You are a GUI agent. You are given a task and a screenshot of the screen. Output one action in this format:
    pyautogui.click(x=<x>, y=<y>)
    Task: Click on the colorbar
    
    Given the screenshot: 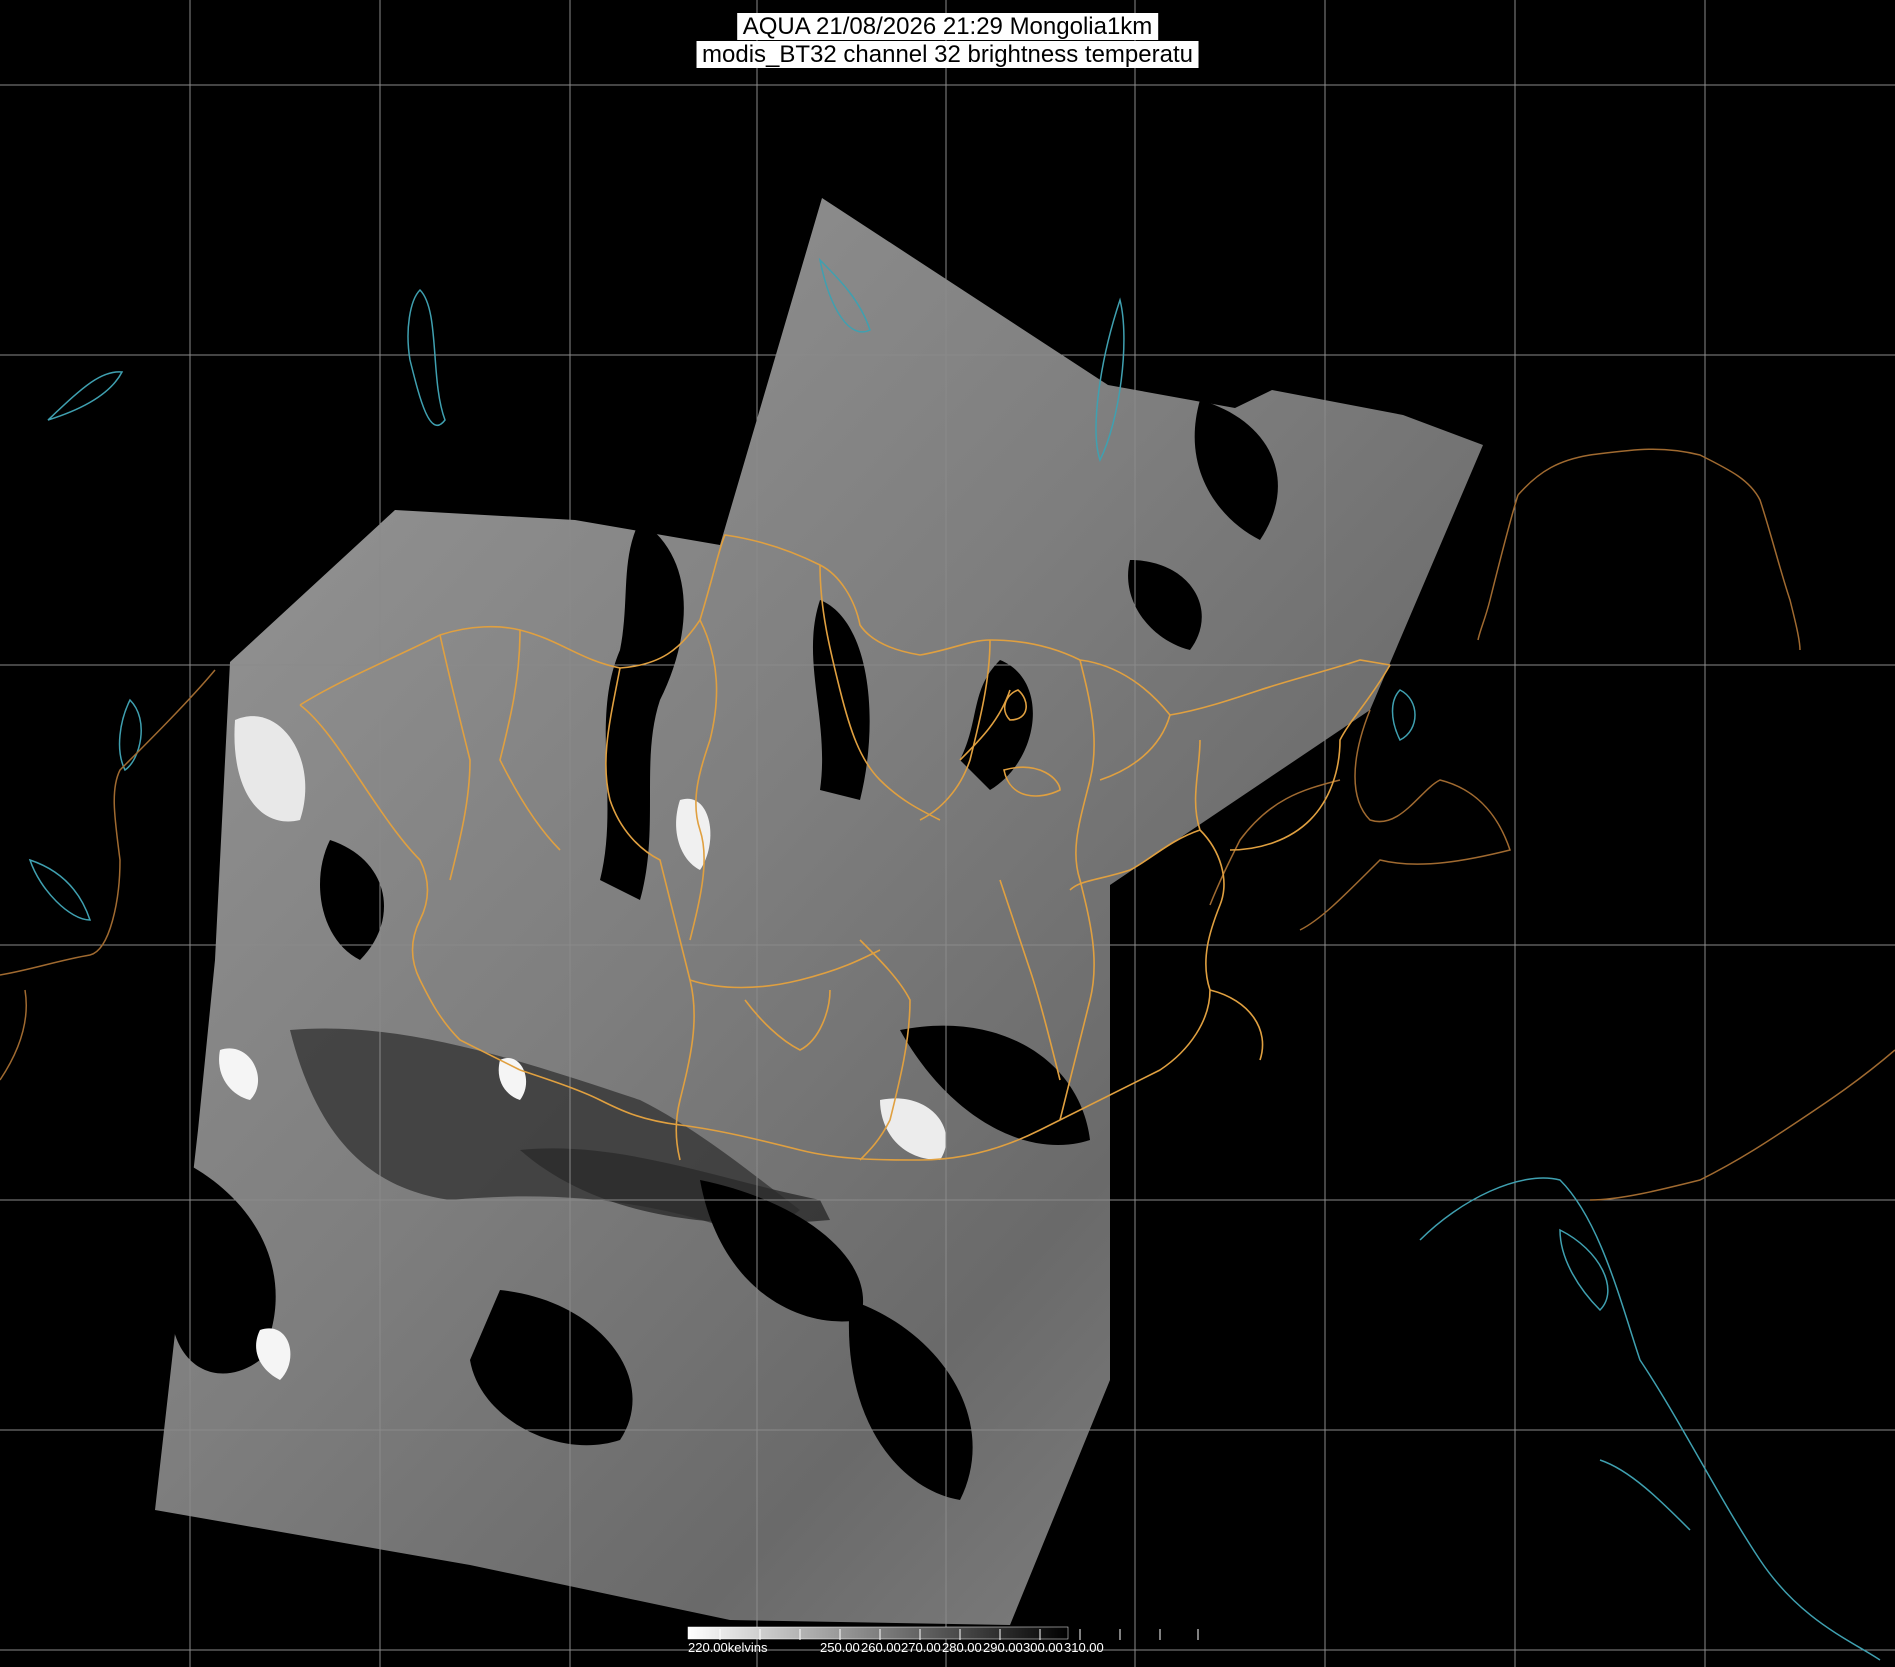 What is the action you would take?
    pyautogui.click(x=943, y=1633)
    